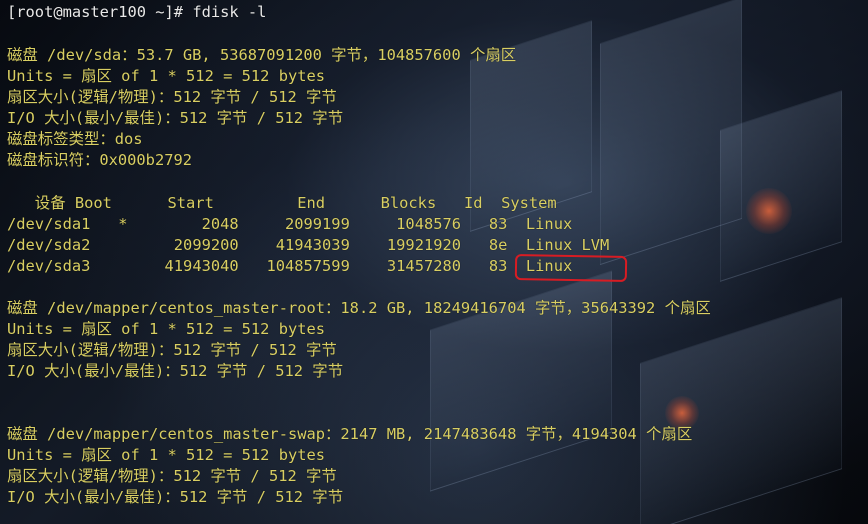 The image size is (868, 524). Describe the element at coordinates (571, 268) in the screenshot. I see `highlight-annotation` at that location.